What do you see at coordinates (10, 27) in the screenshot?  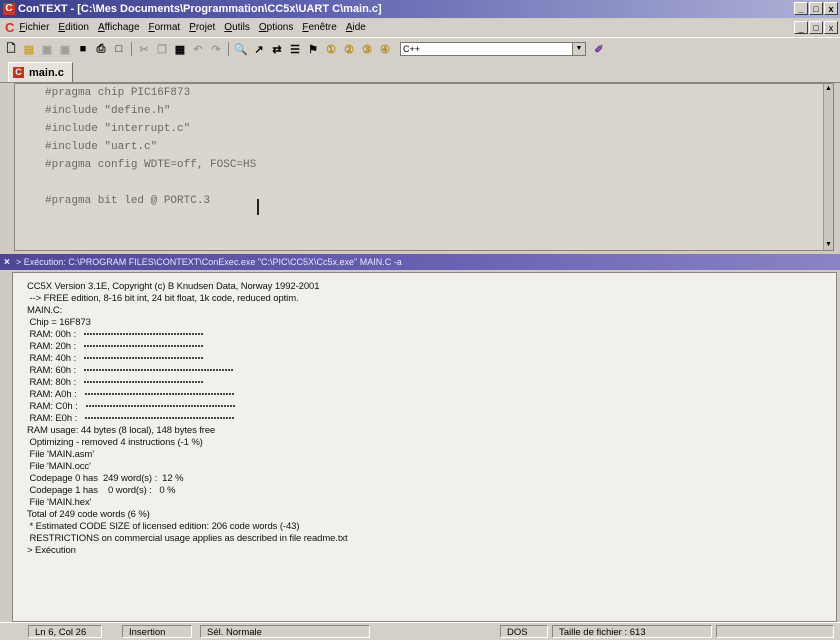 I see `document-logo-icon: C` at bounding box center [10, 27].